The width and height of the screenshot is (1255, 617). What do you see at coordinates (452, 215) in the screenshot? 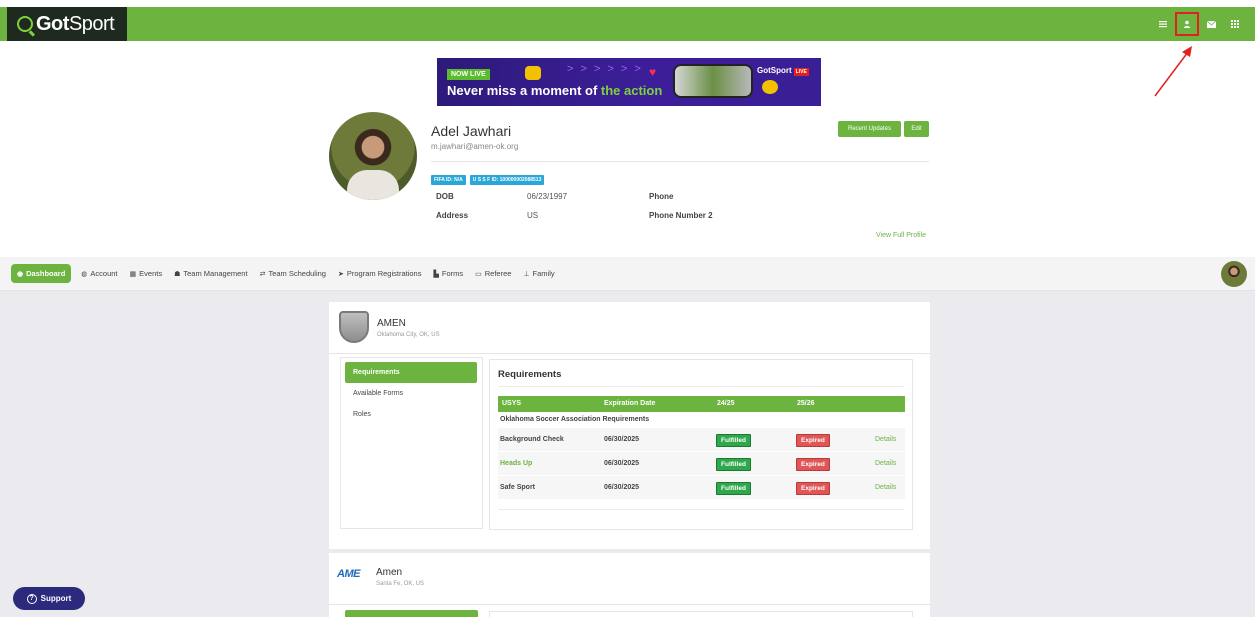
I see `address-label: Address` at bounding box center [452, 215].